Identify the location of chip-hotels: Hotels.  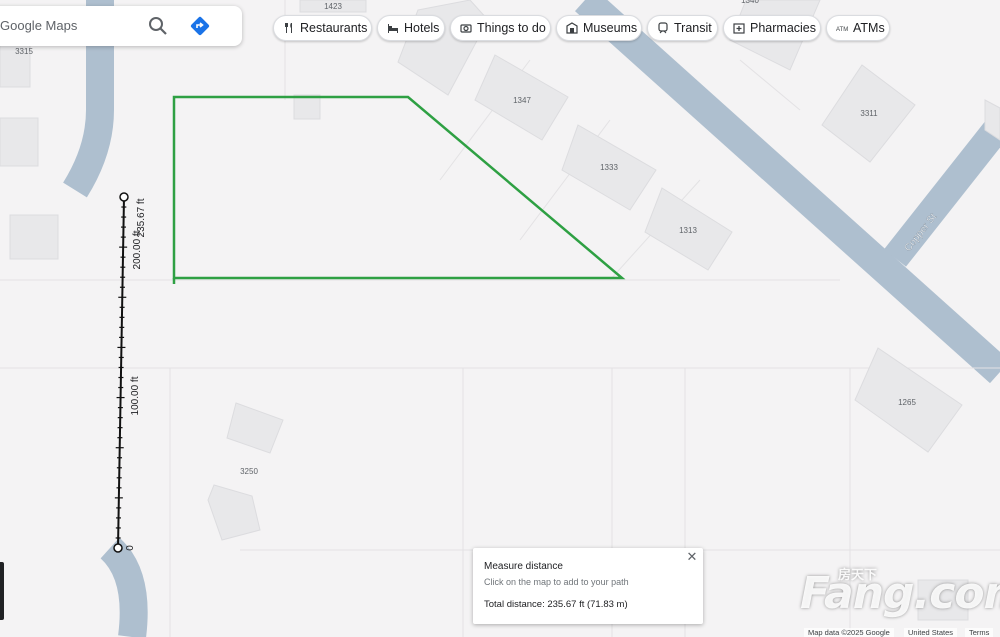
(411, 28).